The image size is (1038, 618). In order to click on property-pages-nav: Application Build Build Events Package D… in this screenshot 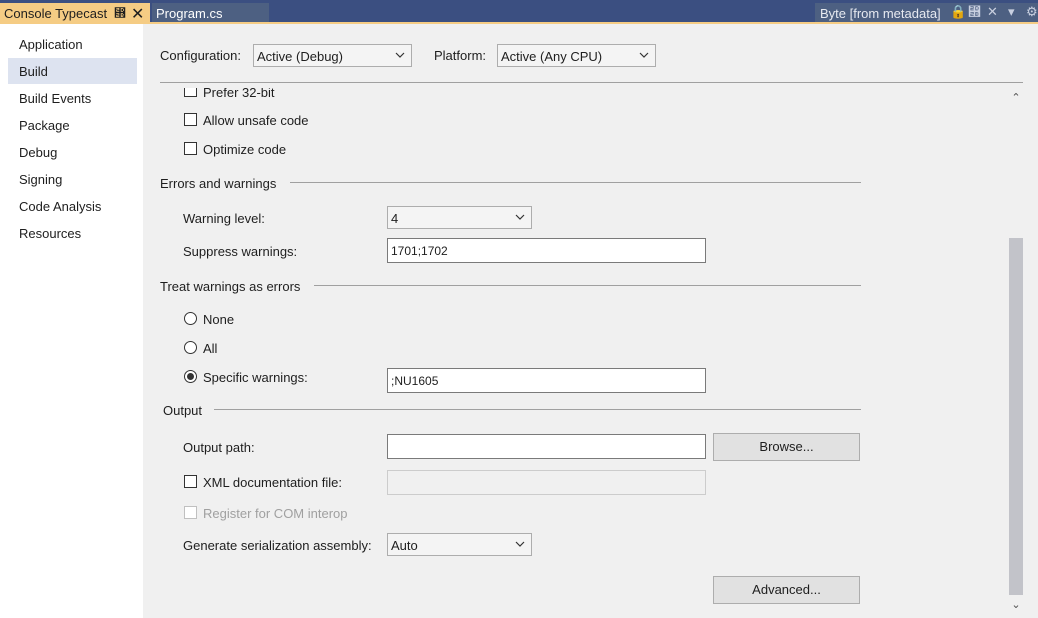, I will do `click(71, 321)`.